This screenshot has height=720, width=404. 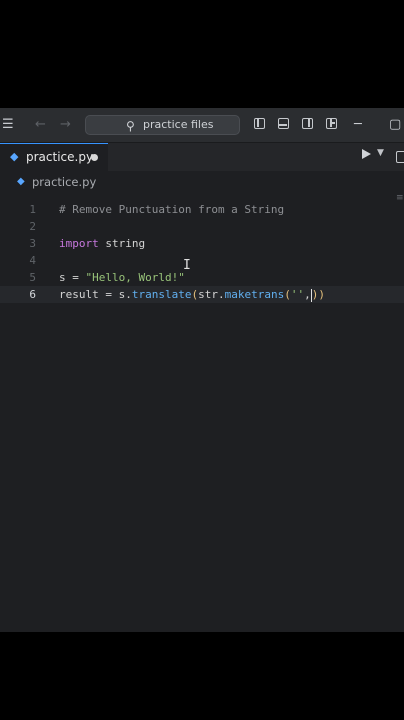 I want to click on toggle-primary-sidebar-icon, so click(x=259, y=123).